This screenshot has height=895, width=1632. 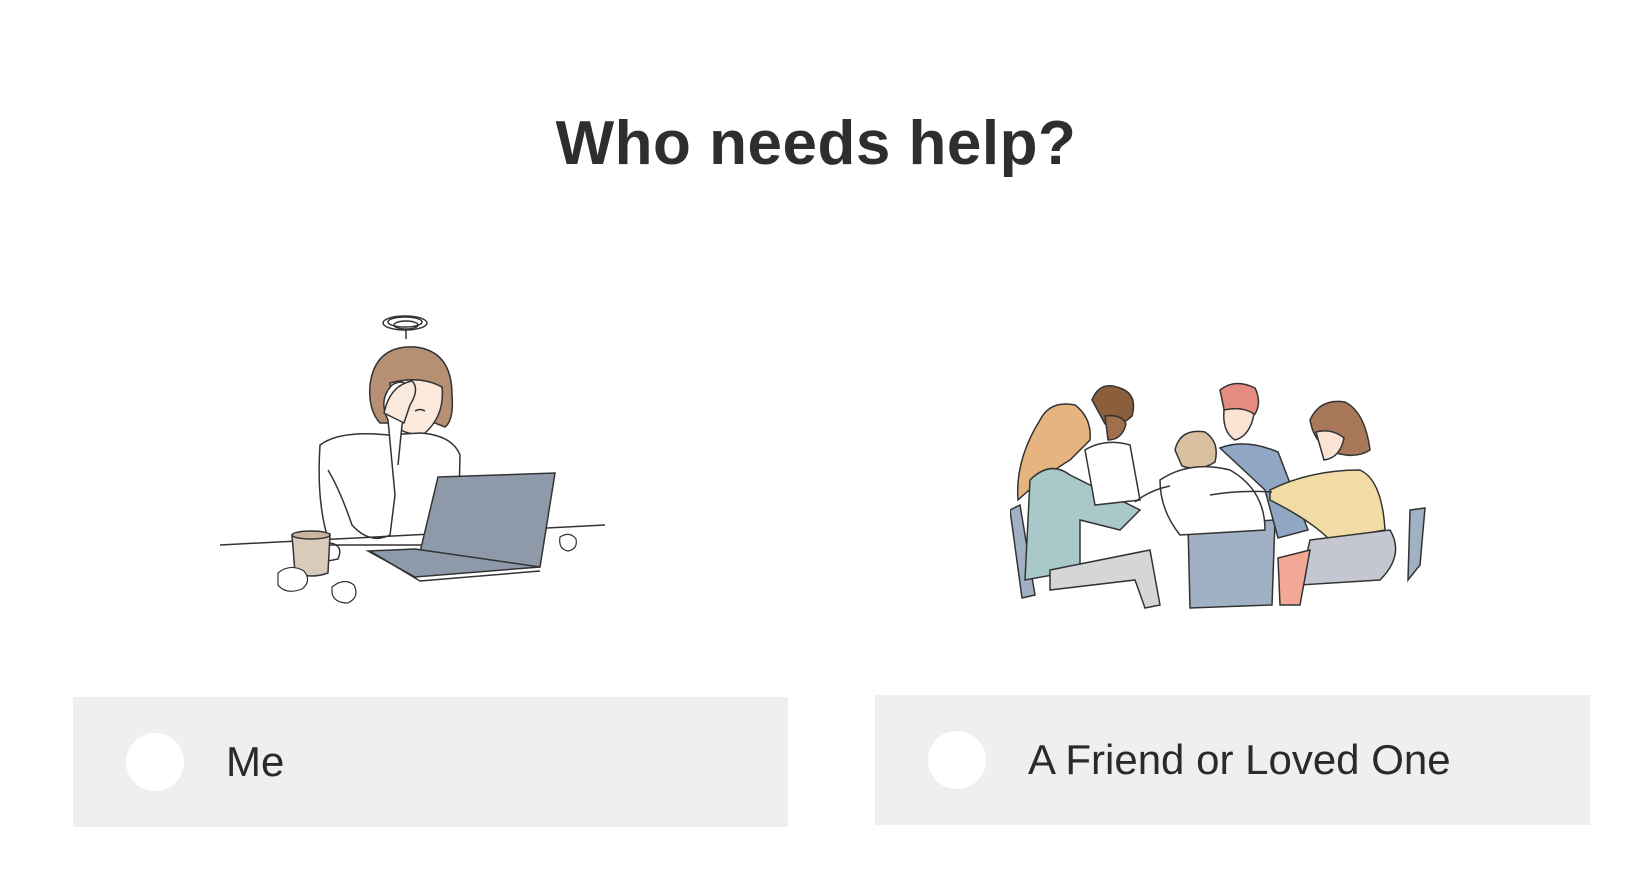 I want to click on page-title: Who needs help?, so click(x=816, y=143).